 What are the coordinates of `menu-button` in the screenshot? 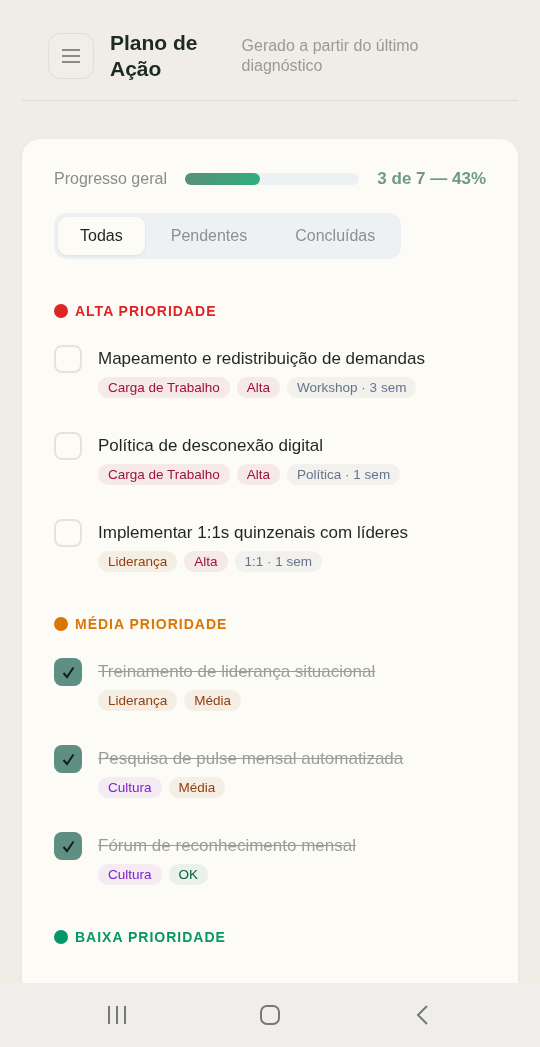 It's located at (71, 56).